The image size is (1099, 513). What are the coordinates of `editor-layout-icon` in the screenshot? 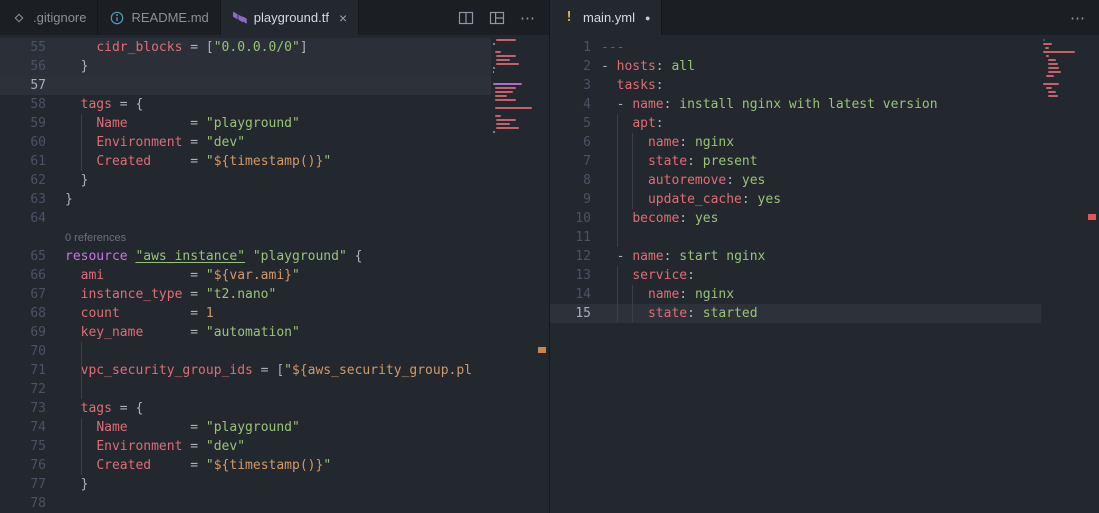 It's located at (497, 18).